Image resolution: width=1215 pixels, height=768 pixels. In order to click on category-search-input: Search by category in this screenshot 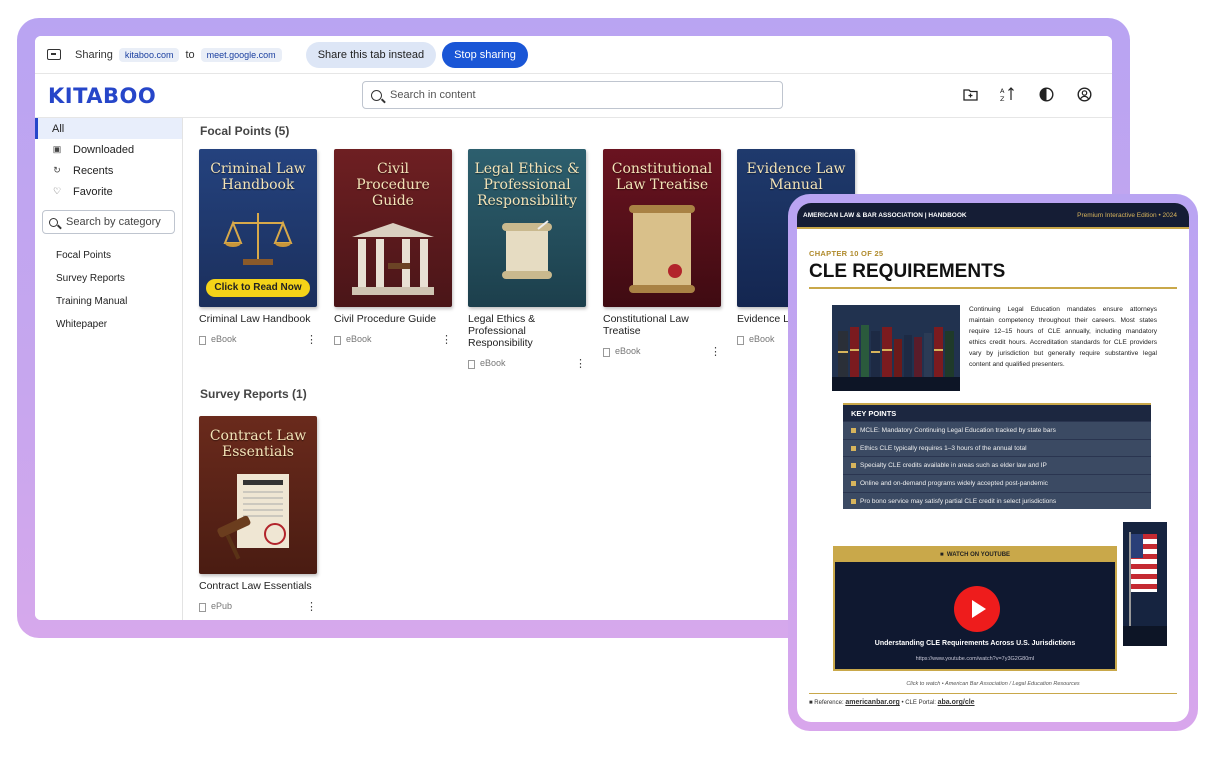, I will do `click(108, 222)`.